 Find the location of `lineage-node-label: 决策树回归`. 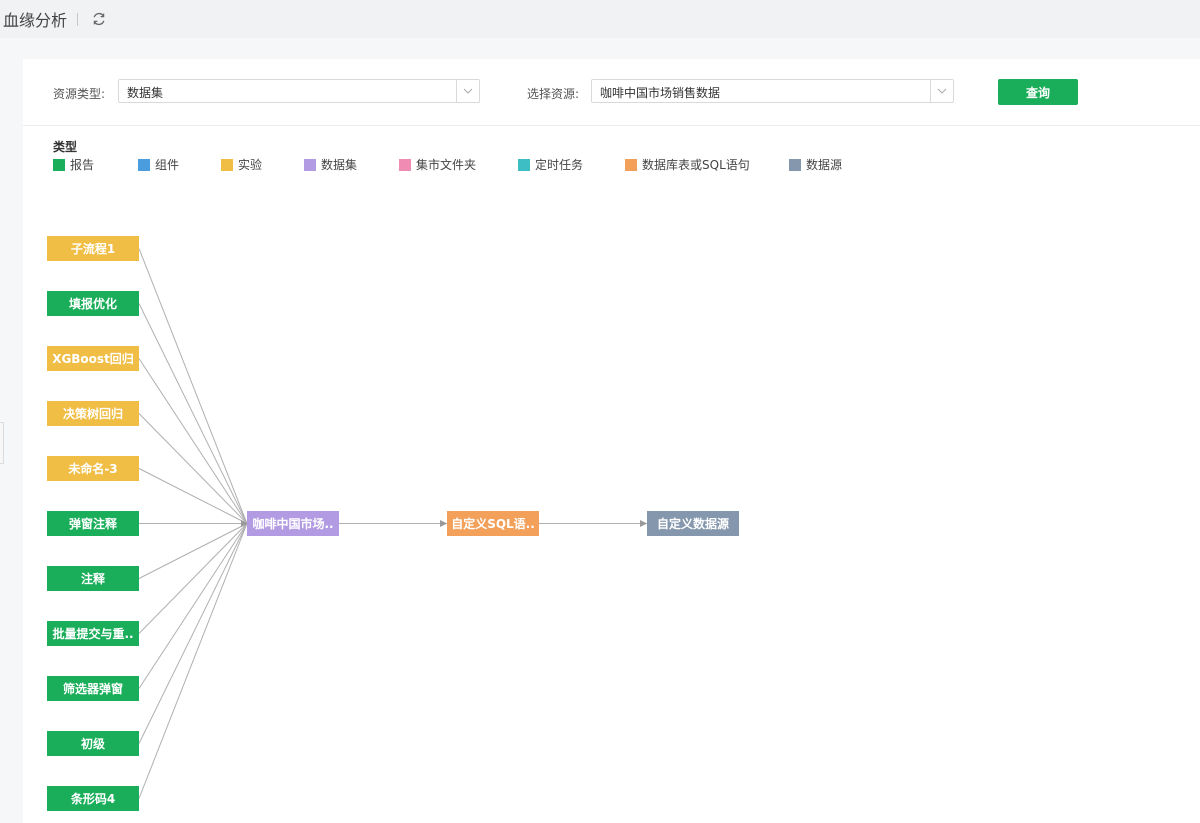

lineage-node-label: 决策树回归 is located at coordinates (92, 414).